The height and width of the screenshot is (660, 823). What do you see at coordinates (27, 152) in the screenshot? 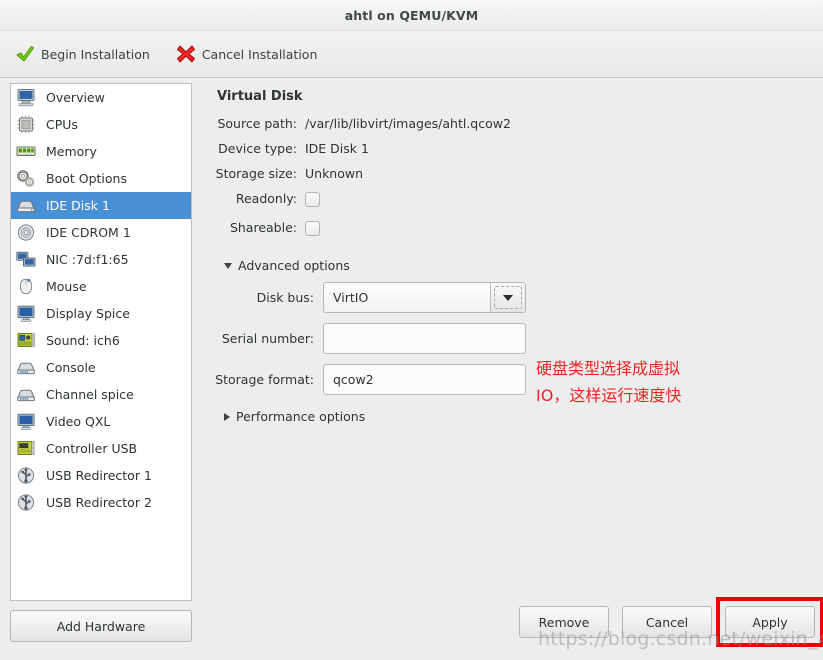
I see `memory-module-icon` at bounding box center [27, 152].